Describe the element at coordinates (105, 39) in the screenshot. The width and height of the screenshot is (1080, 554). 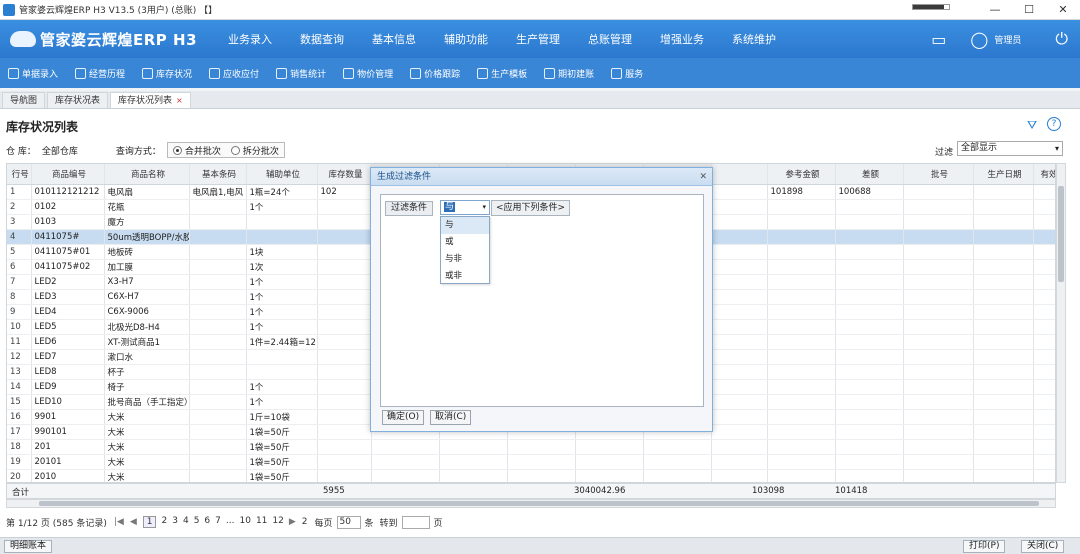
I see `app-logo: 管家婆云辉煌ERP H3` at that location.